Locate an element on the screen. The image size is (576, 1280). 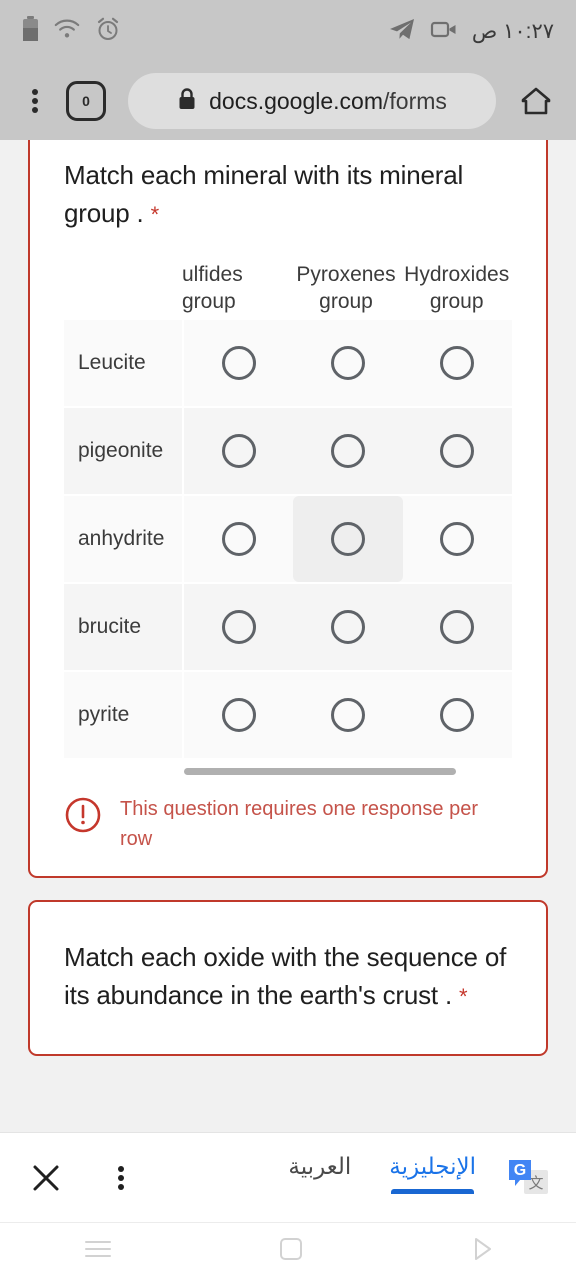
translate-menu-button is located at coordinates (121, 1178).